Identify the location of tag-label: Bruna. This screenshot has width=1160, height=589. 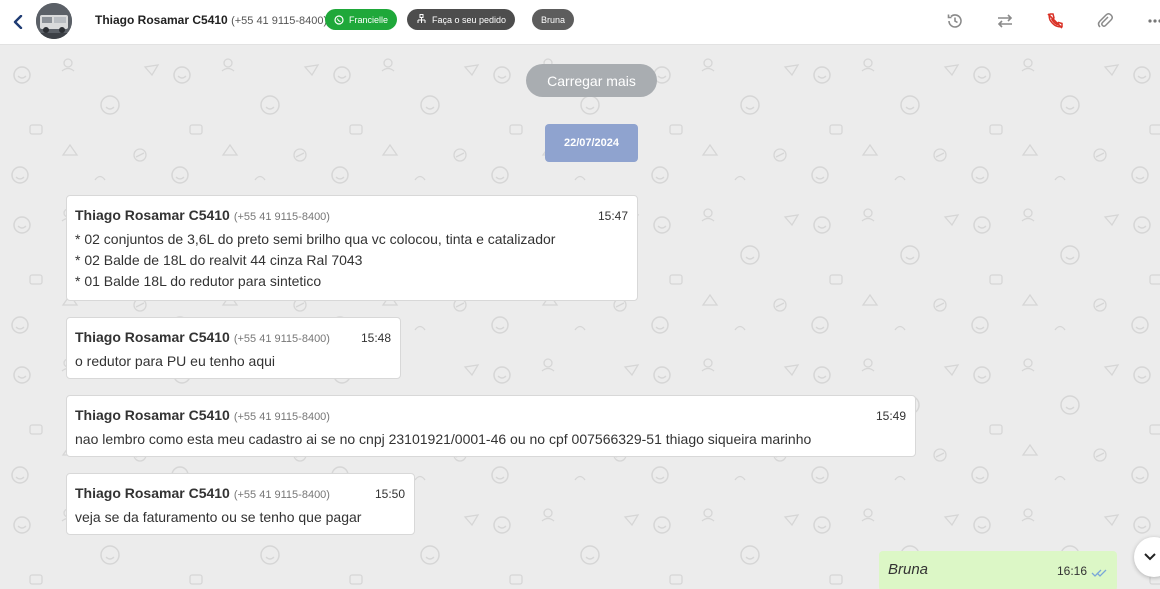
(553, 19).